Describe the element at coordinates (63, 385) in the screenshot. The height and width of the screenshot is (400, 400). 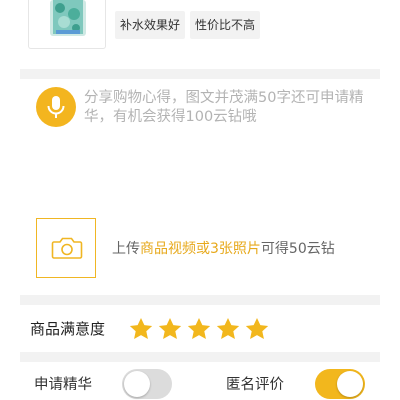
I see `essence-label: 申请精华` at that location.